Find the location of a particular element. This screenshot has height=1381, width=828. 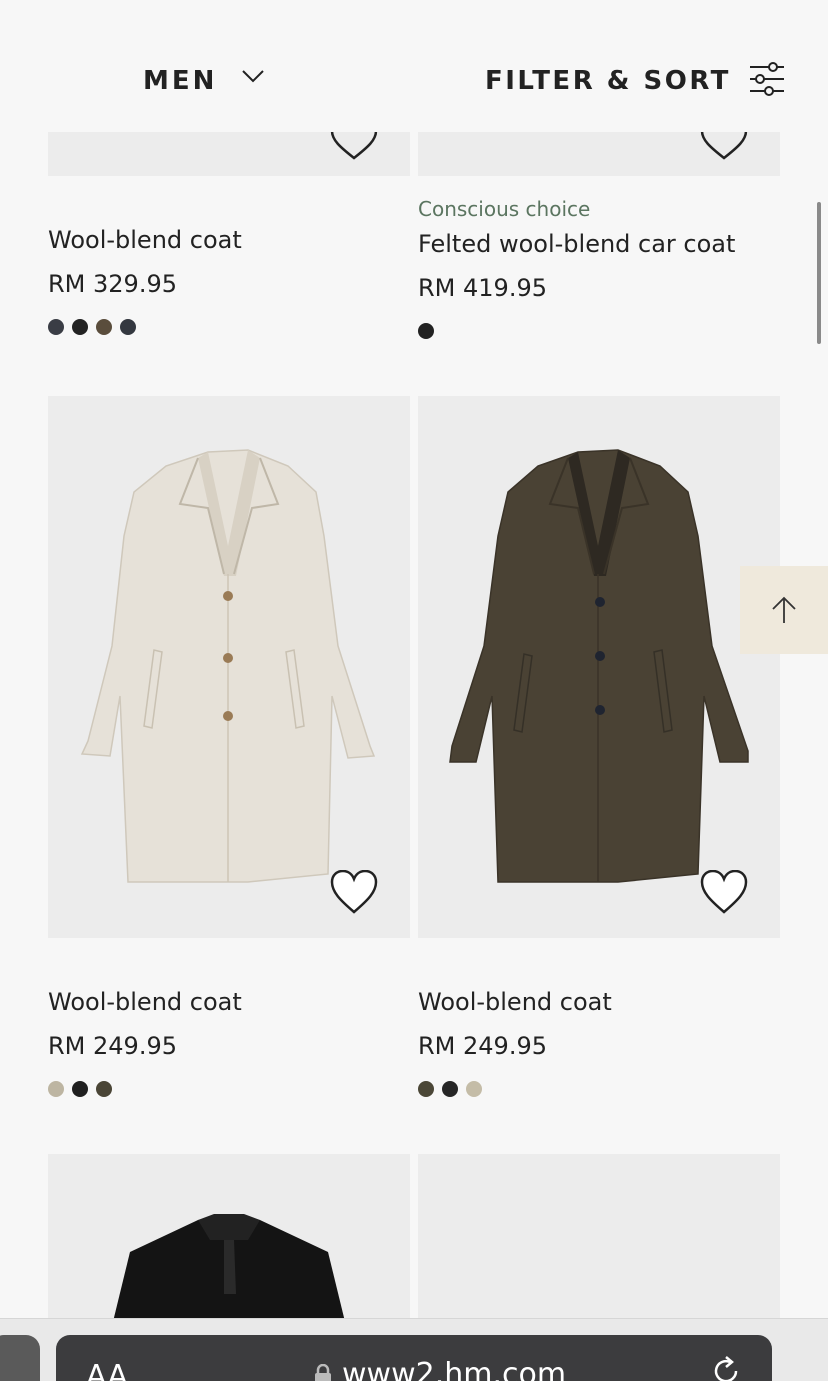

beige-coat-image is located at coordinates (228, 666).